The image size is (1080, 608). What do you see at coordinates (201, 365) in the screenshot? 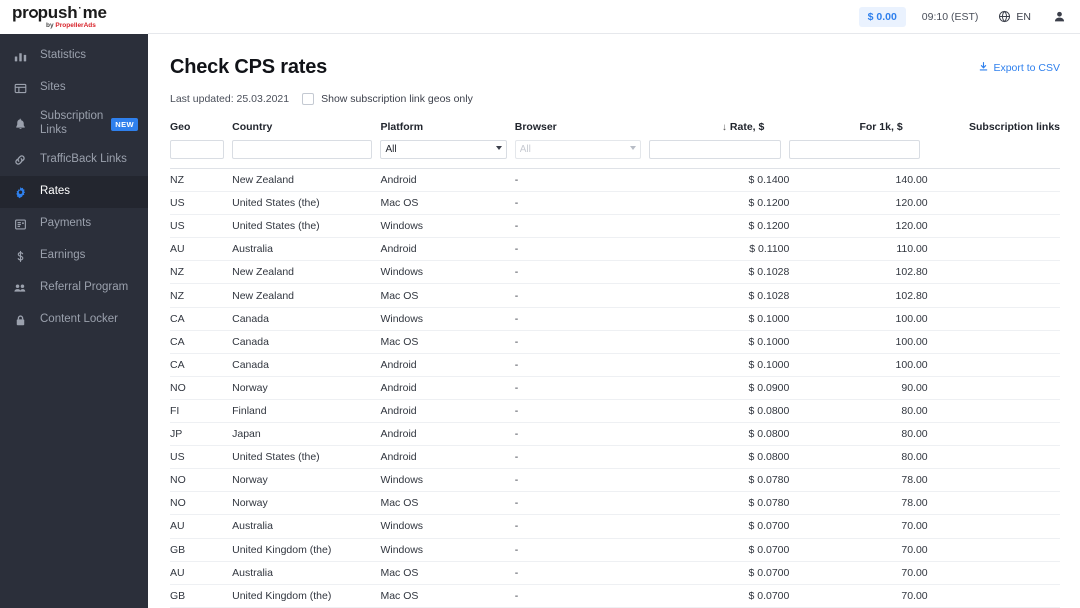
I see `cell-geo: CA` at bounding box center [201, 365].